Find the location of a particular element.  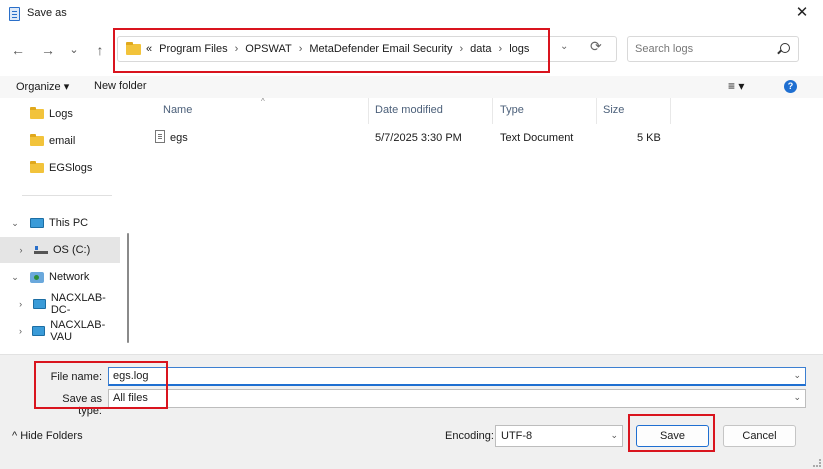

filename-field: egs.log ⌄ is located at coordinates (457, 376).